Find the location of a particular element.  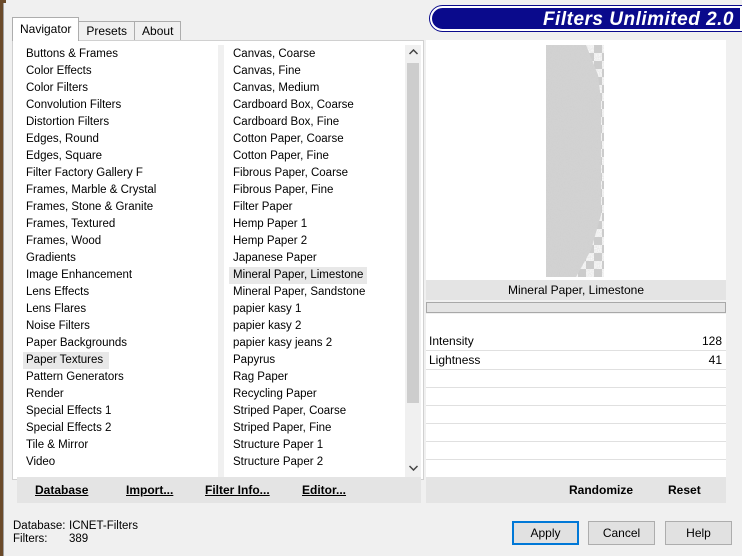

status-area: Database: ICNET-Filters Filters: 389 is located at coordinates (75, 533).